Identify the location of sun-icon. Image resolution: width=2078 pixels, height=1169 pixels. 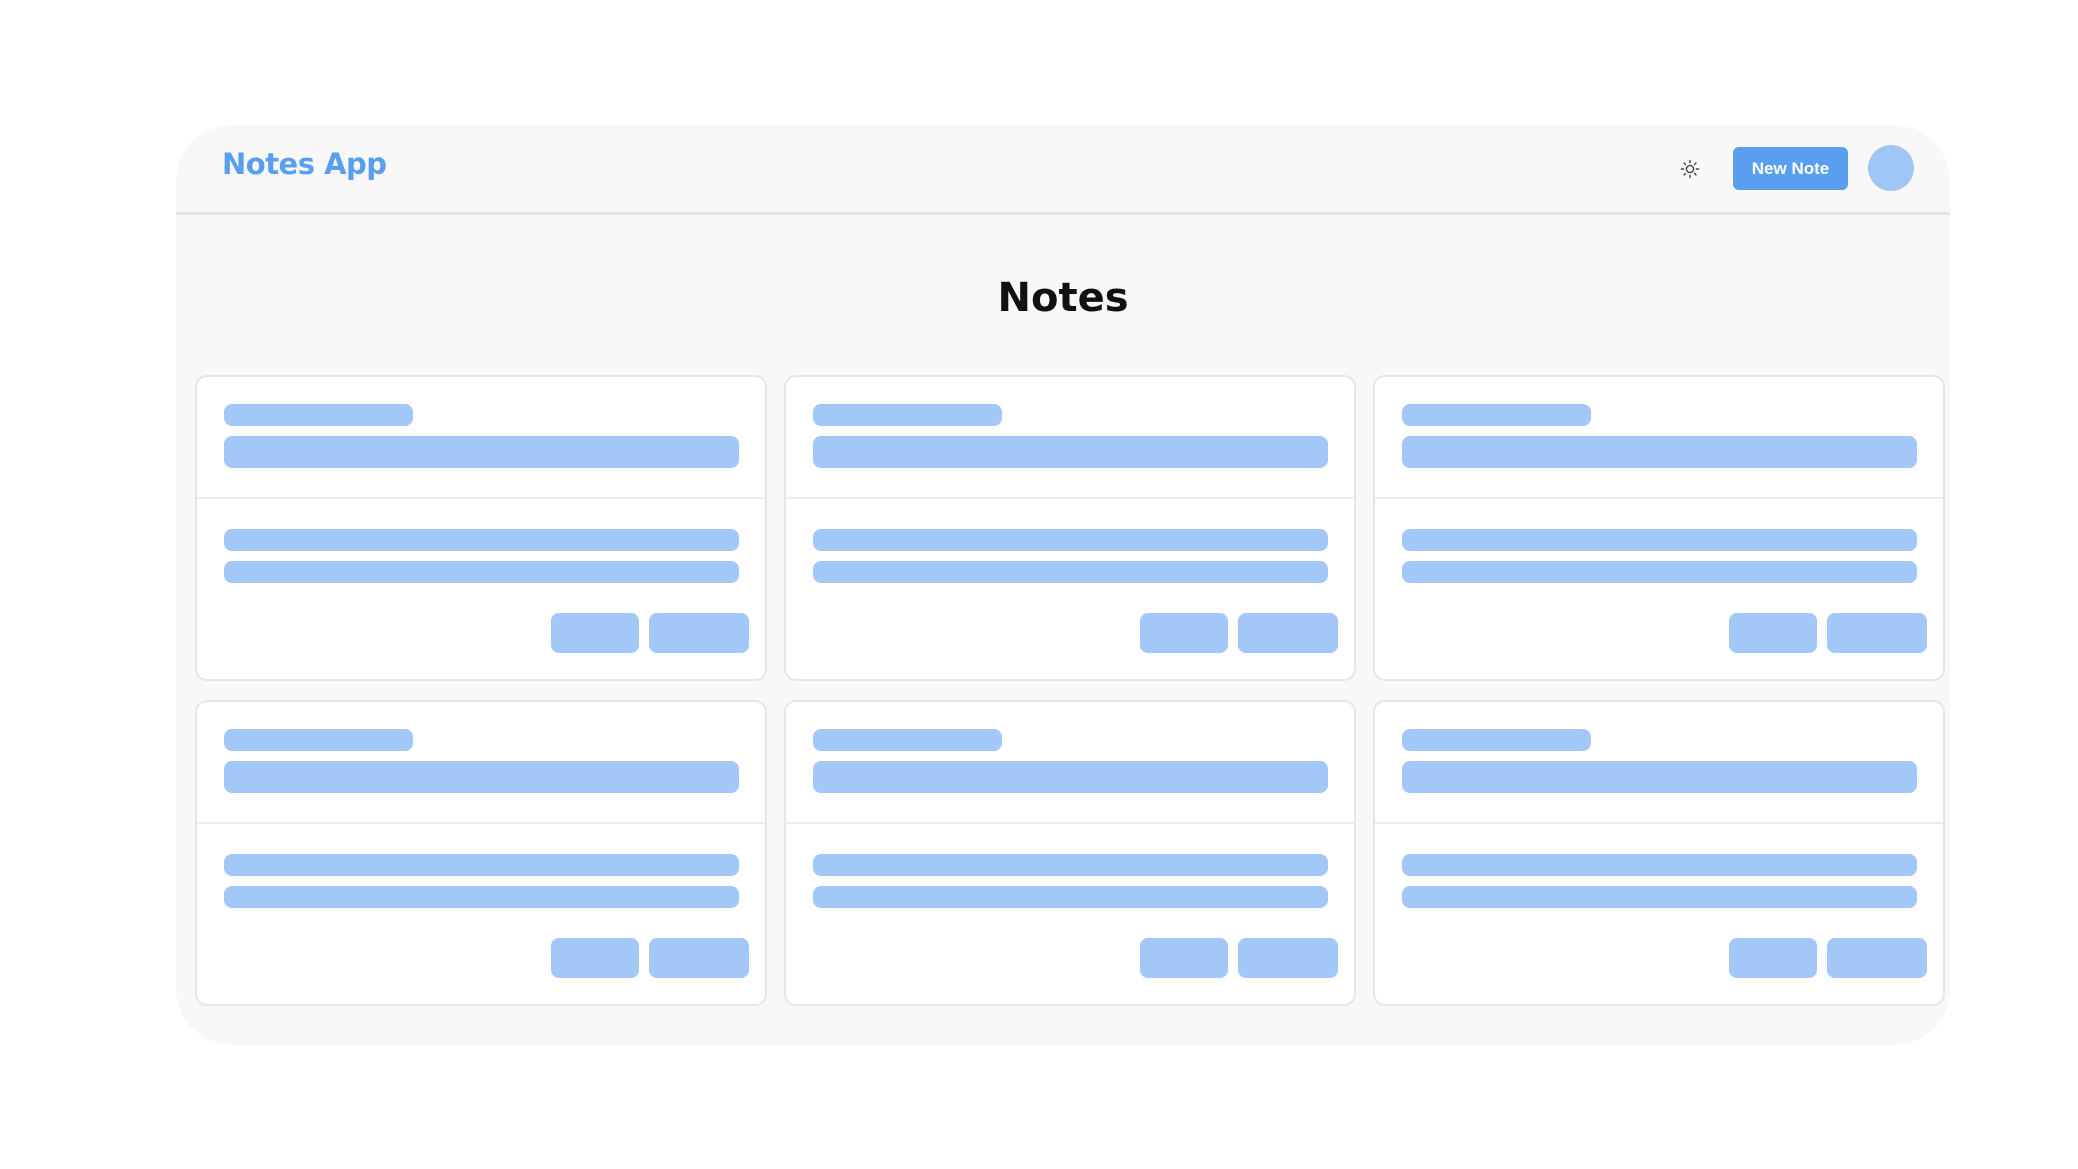
(1690, 169).